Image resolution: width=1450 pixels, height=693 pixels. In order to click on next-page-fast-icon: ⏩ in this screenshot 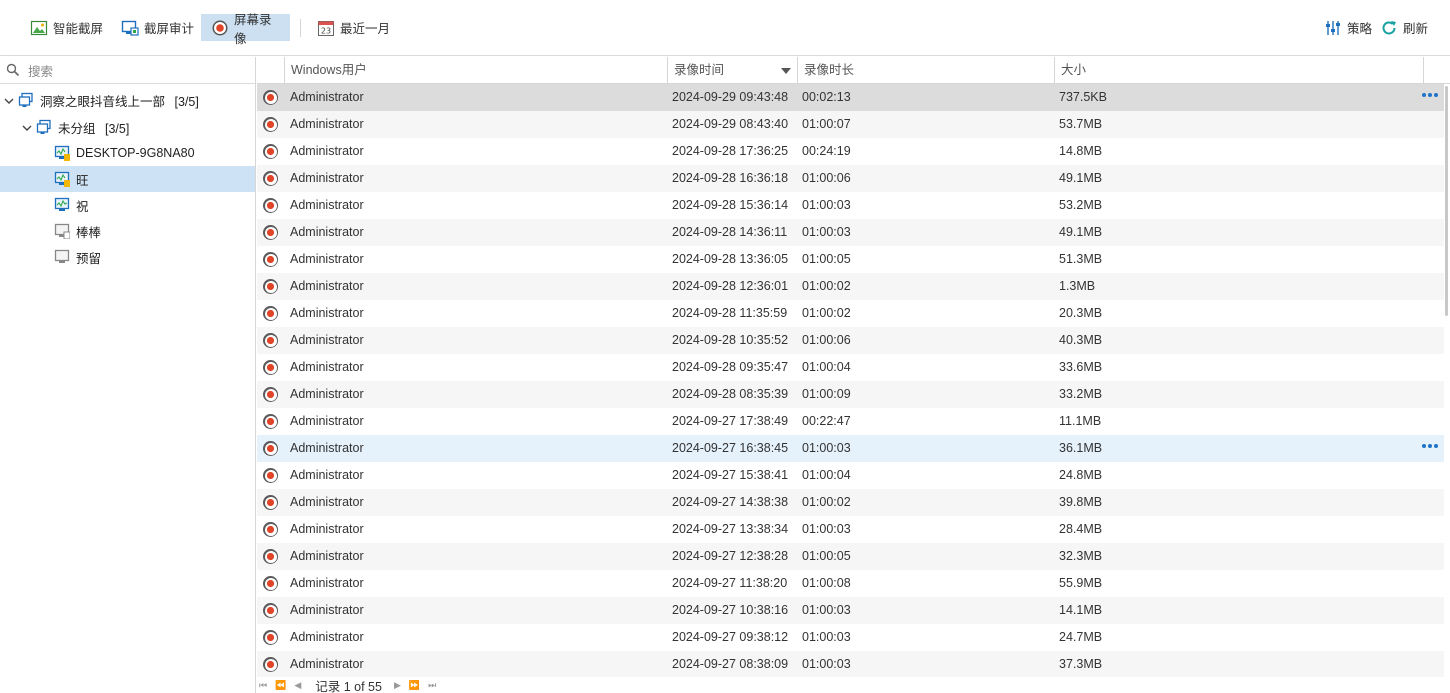, I will do `click(414, 685)`.